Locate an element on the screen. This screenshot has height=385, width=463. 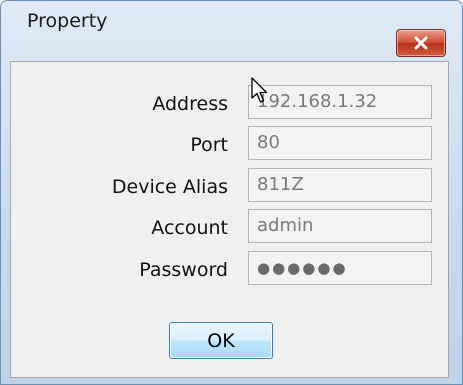
ok-button: OK is located at coordinates (221, 340).